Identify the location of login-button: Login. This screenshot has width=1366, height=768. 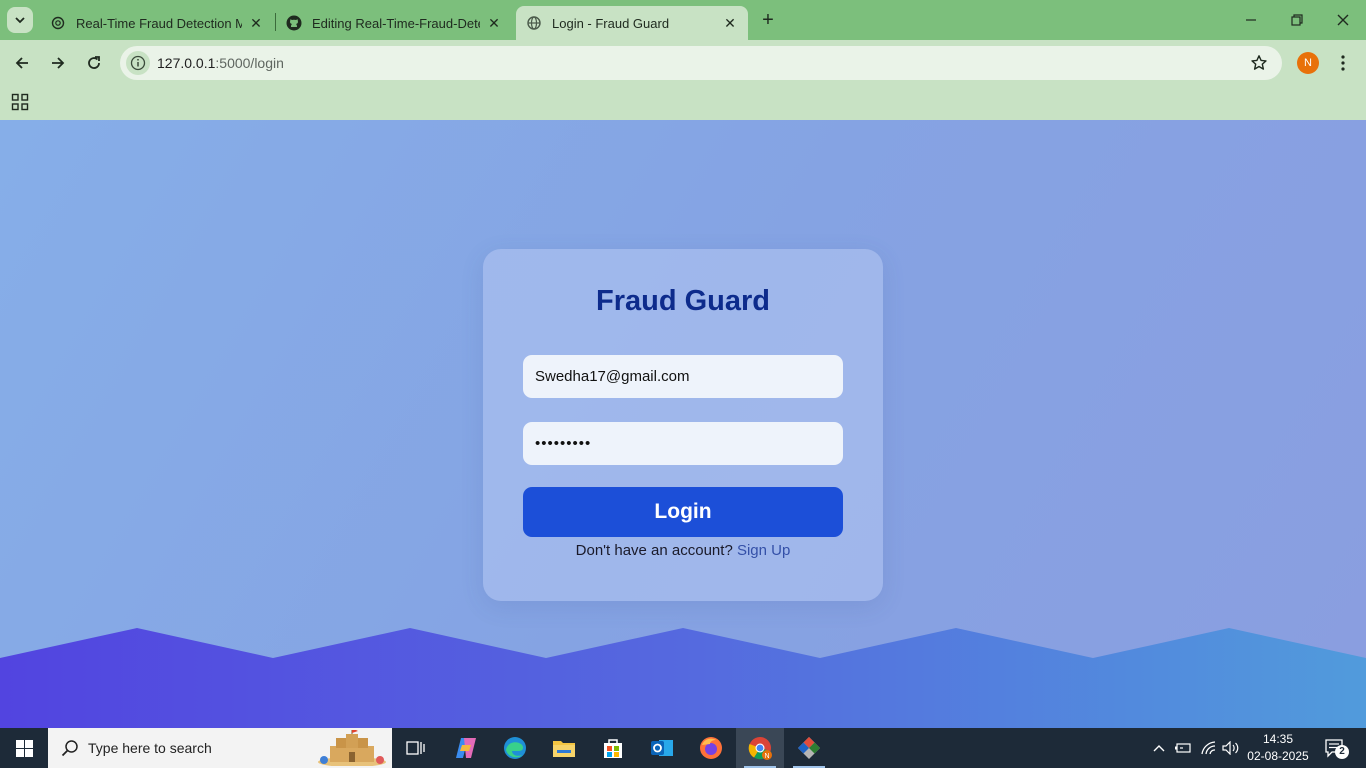
(683, 512).